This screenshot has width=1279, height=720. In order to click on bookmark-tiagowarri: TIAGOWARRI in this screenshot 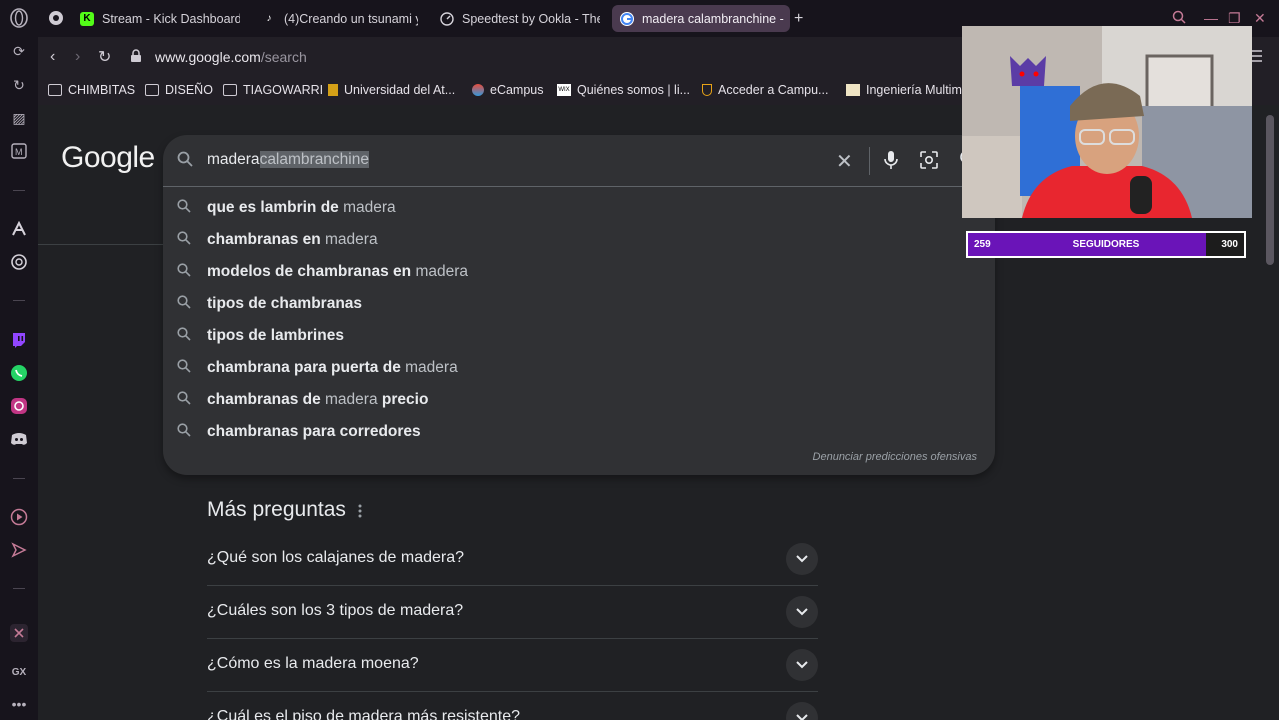, I will do `click(273, 90)`.